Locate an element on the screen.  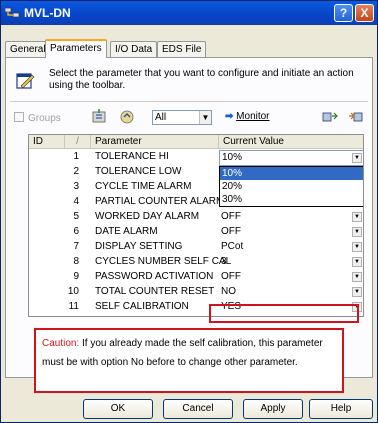
checkbox-box is located at coordinates (19, 117).